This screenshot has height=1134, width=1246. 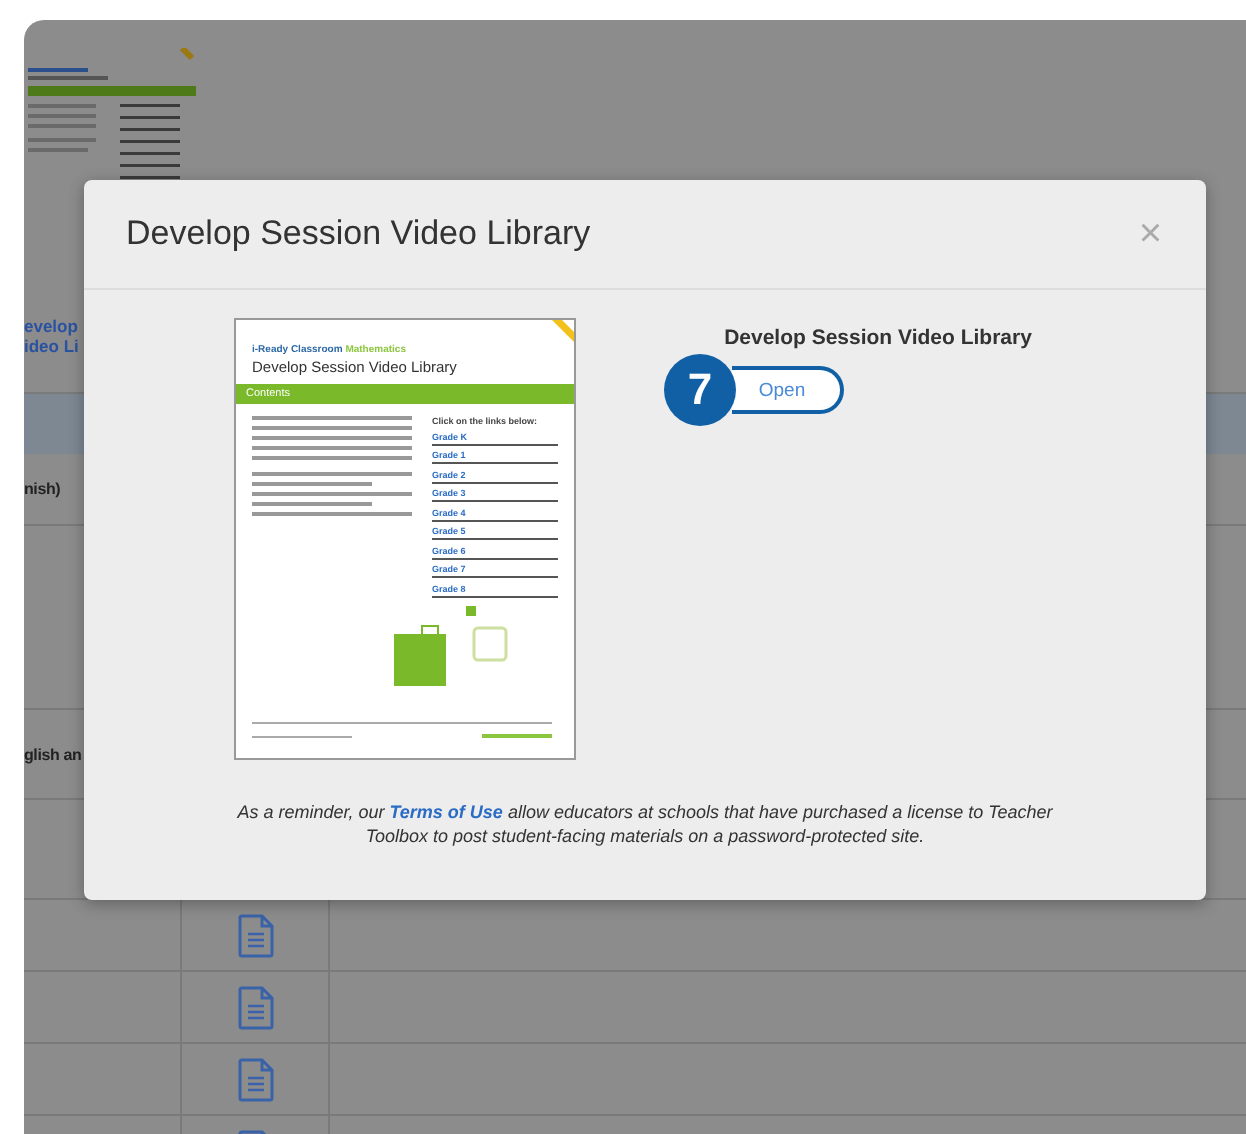 I want to click on modal-title: Develop Session Video Library, so click(x=358, y=234).